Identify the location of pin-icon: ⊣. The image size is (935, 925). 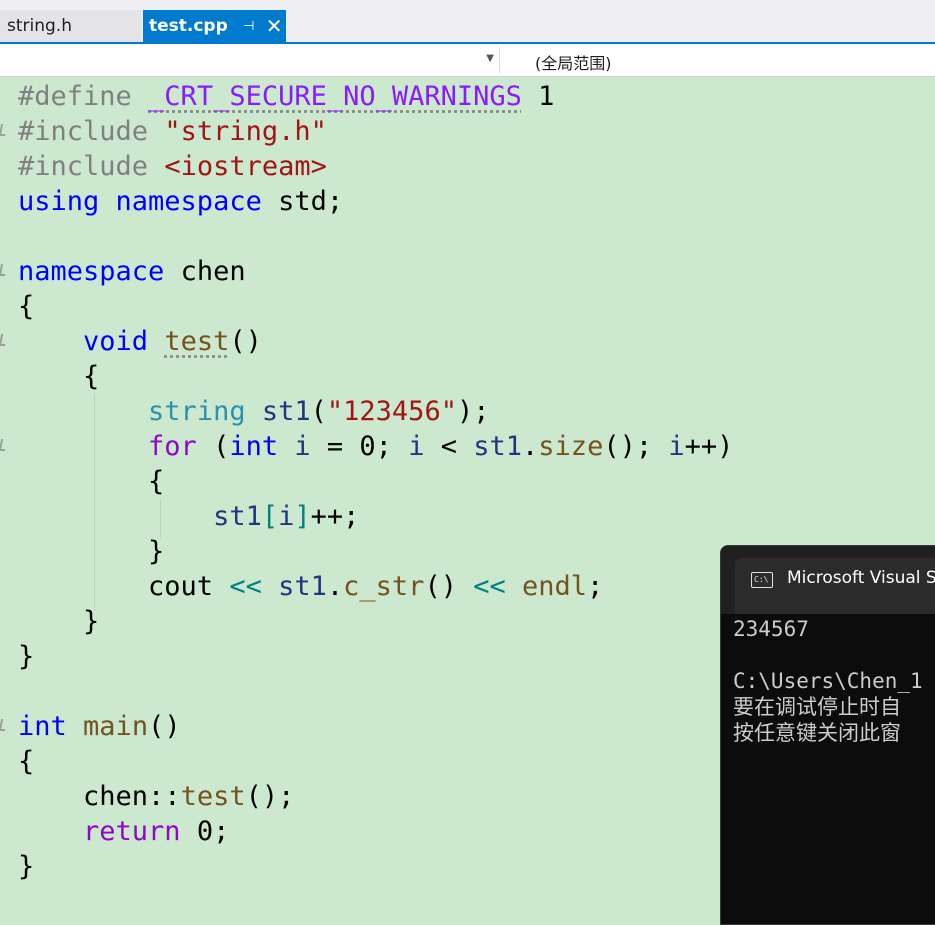
(249, 26).